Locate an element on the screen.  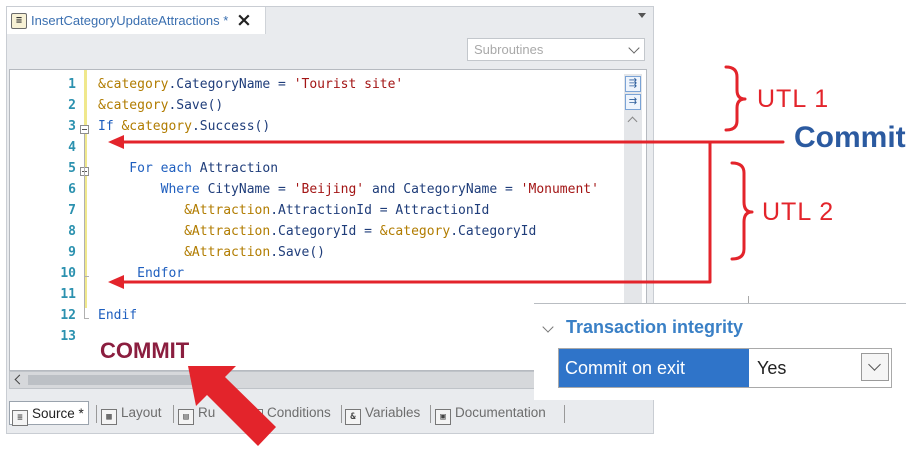
utl1-label: UTL 1 is located at coordinates (793, 99).